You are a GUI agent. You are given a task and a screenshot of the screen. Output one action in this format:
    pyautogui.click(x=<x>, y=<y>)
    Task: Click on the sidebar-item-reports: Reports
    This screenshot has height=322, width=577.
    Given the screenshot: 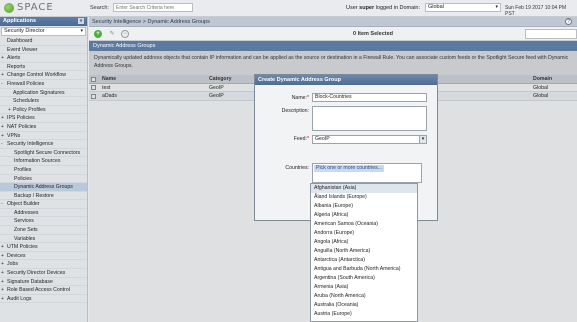 What is the action you would take?
    pyautogui.click(x=43, y=67)
    